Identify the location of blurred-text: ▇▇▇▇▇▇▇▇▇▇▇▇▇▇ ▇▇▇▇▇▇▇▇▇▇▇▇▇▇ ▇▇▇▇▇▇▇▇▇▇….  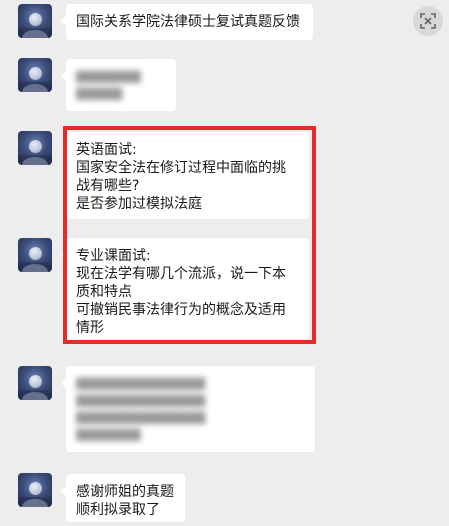
(141, 408).